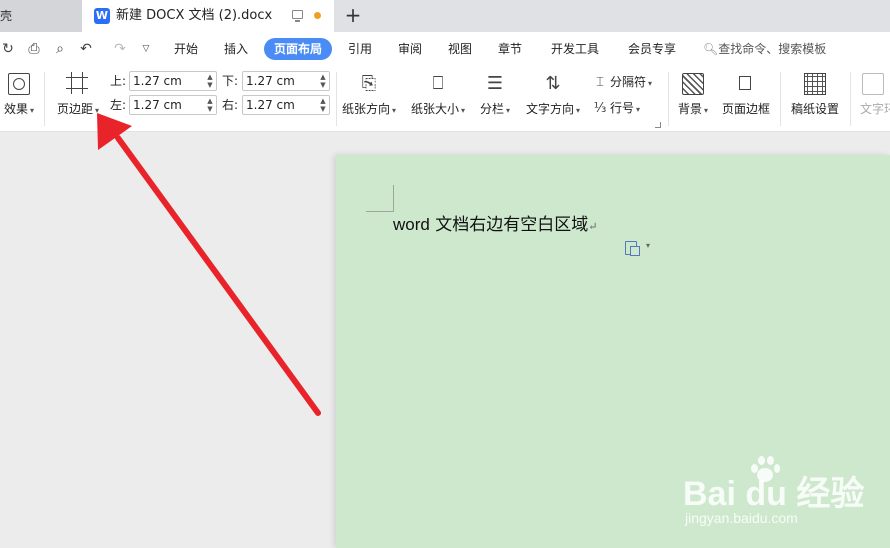  I want to click on text-direction-icon: ⇅, so click(553, 83).